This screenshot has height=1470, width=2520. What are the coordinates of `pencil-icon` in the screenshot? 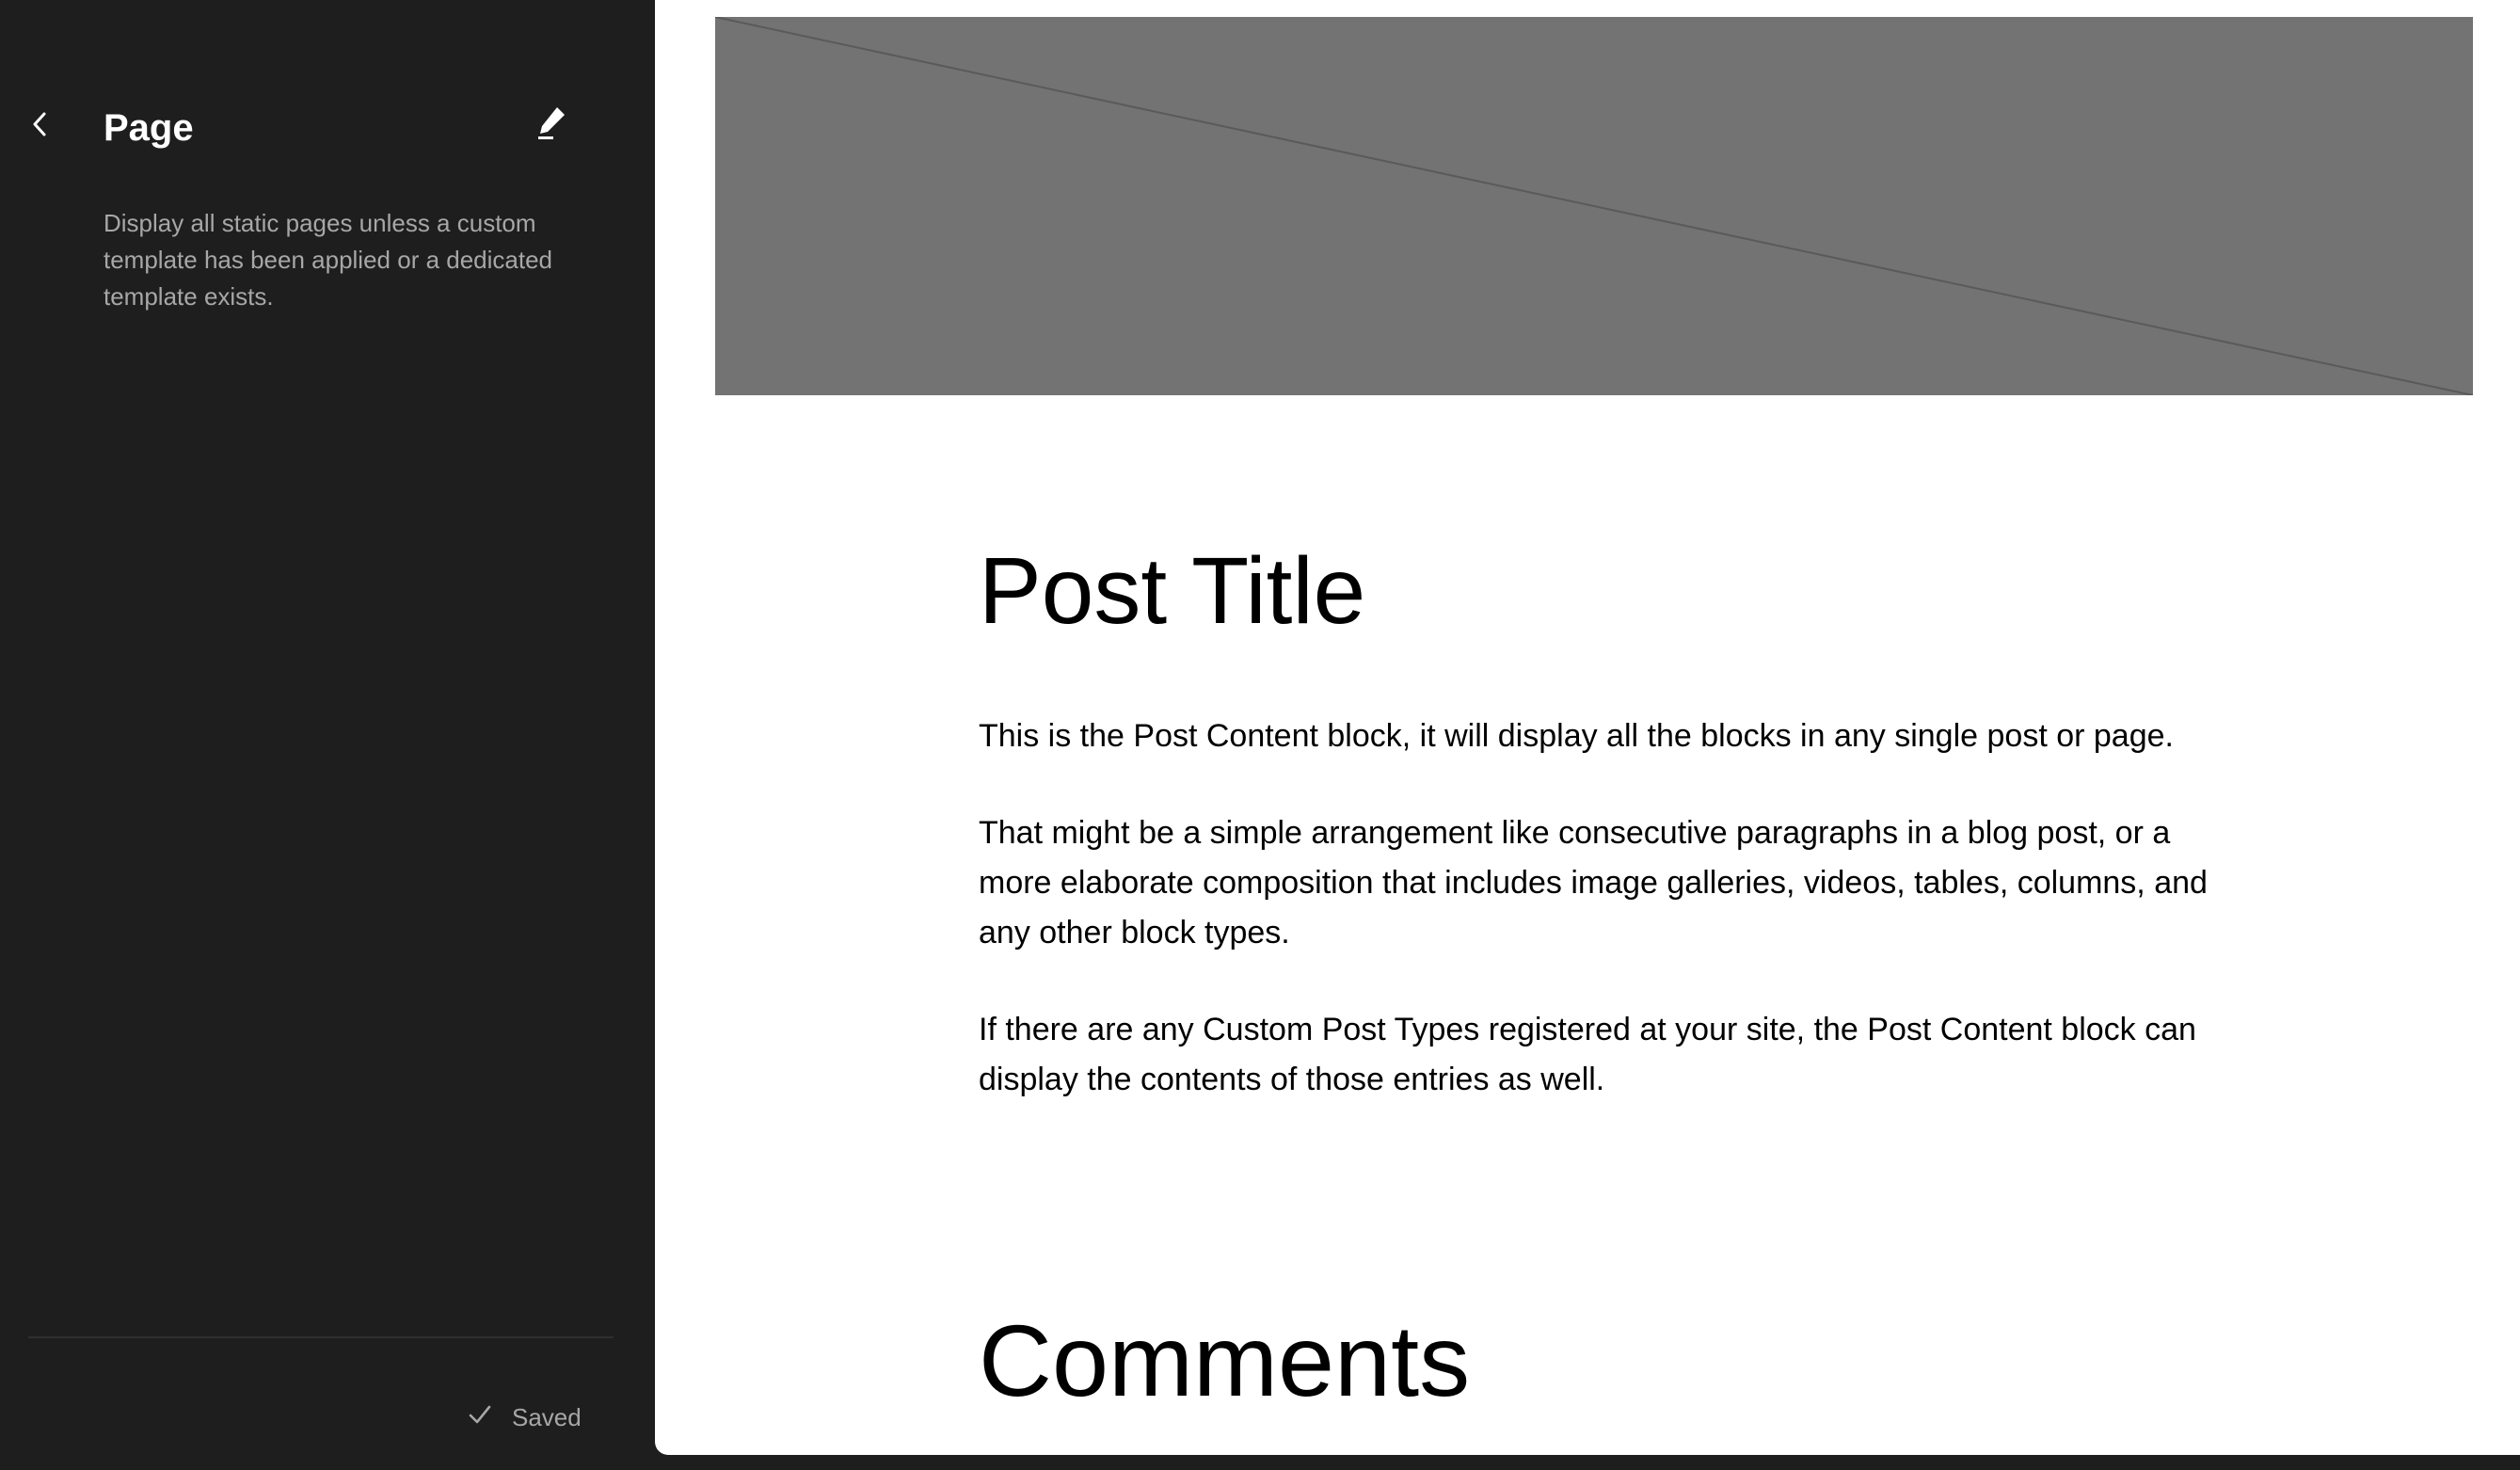 It's located at (551, 125).